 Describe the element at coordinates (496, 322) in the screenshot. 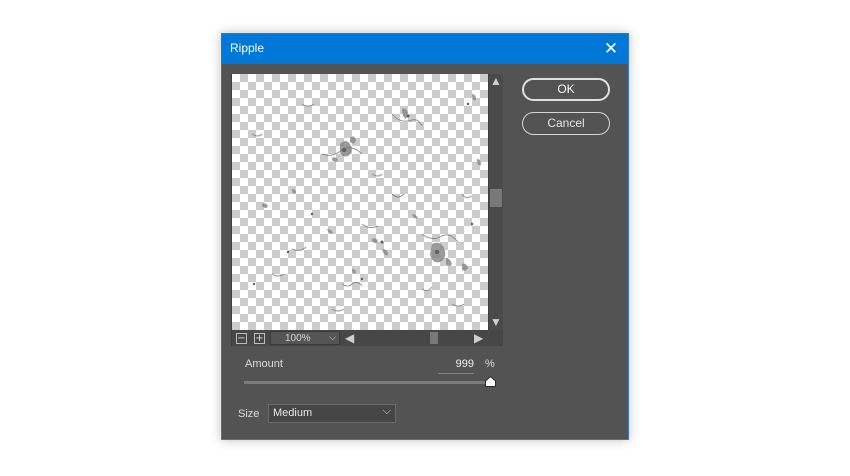

I see `scroll-down-arrow-icon: ▼` at that location.